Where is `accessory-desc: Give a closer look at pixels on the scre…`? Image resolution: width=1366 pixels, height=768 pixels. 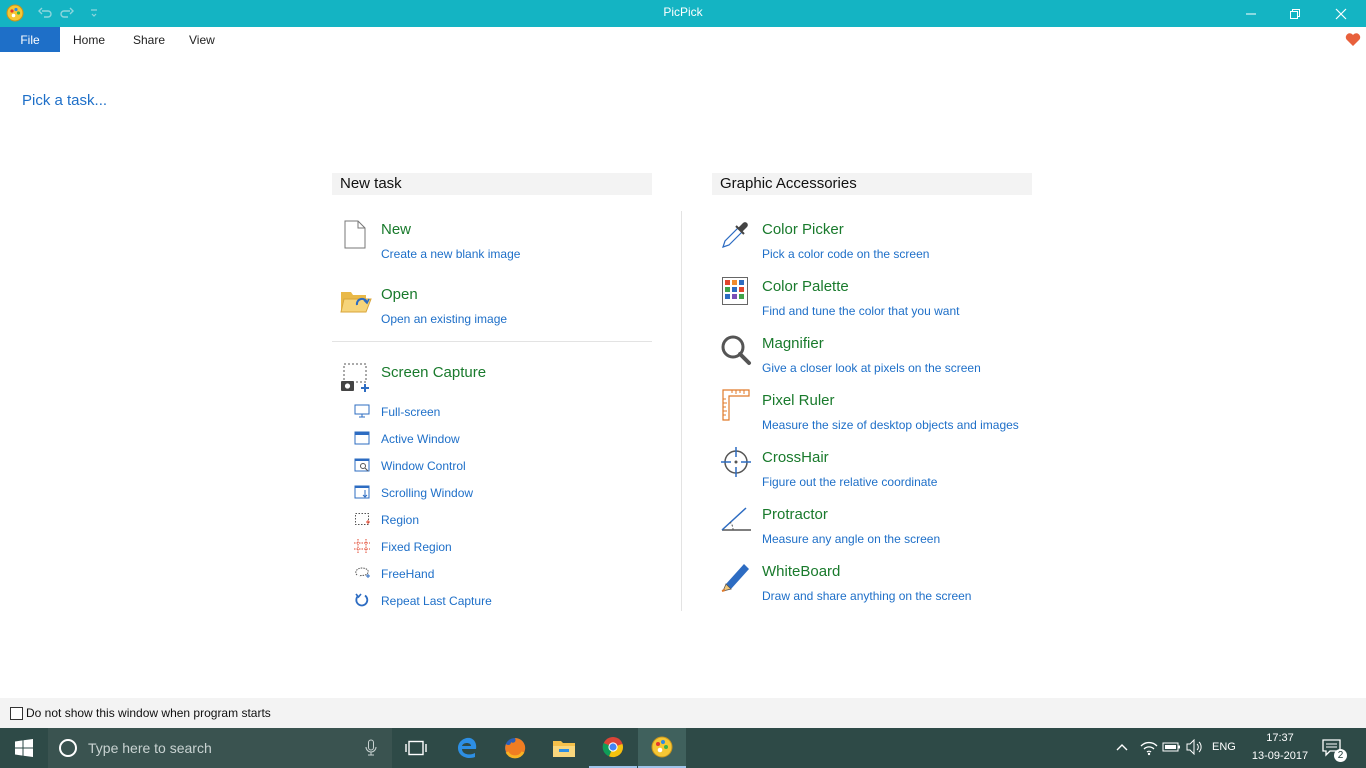
accessory-desc: Give a closer look at pixels on the scre… is located at coordinates (871, 368).